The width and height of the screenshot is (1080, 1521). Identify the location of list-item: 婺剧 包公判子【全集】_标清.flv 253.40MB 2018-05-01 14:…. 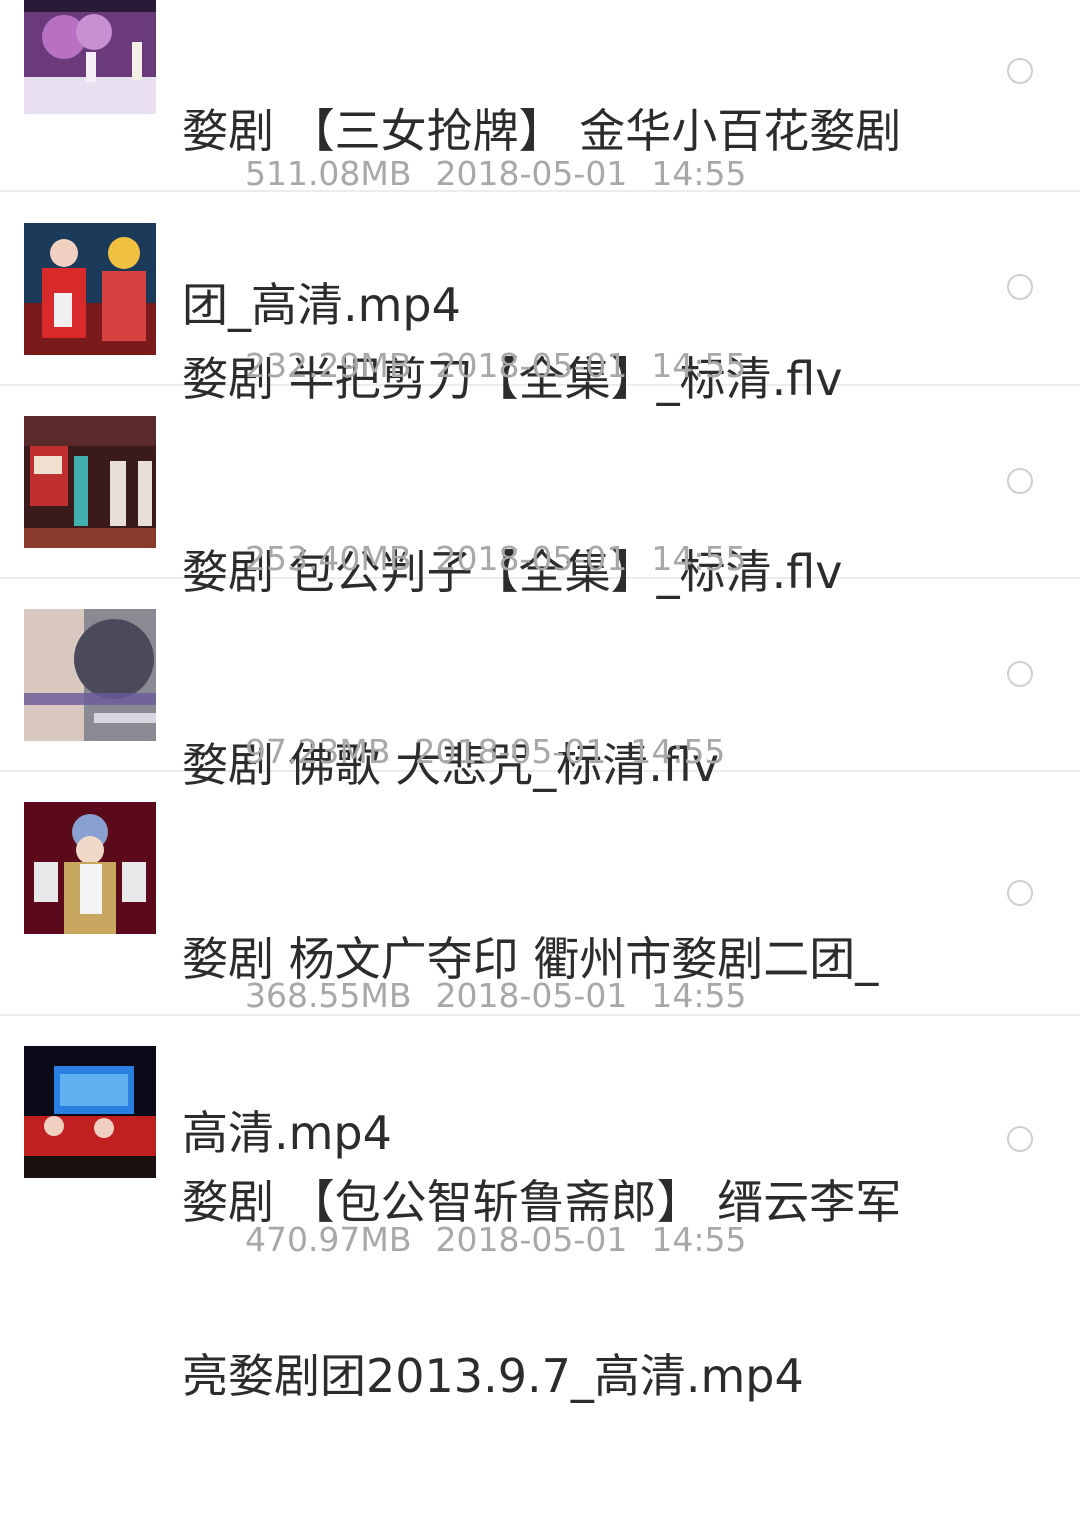
(540, 492).